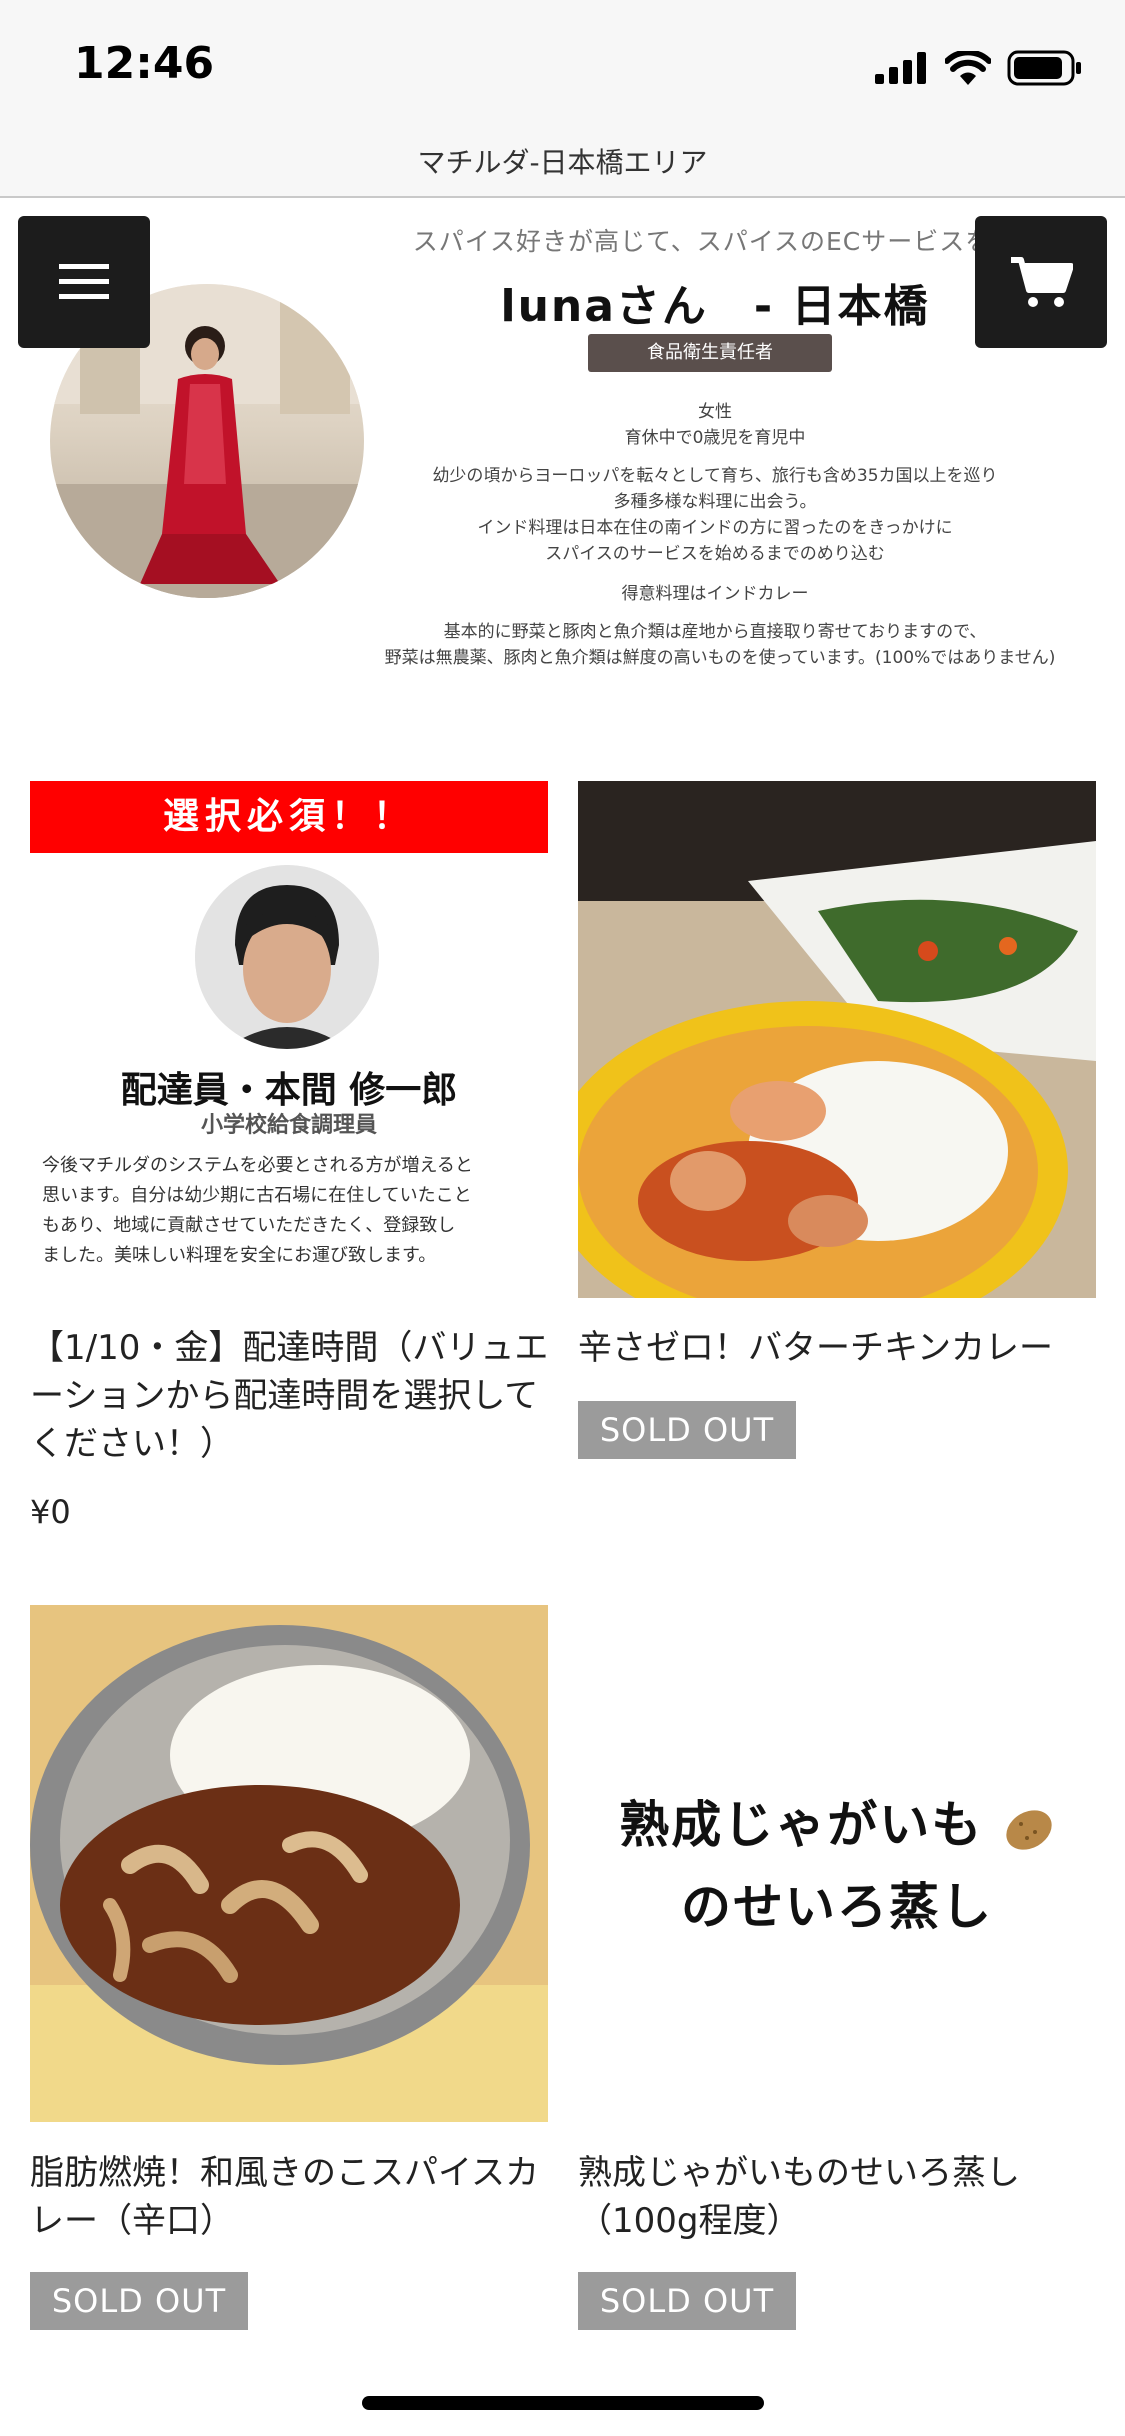 The image size is (1125, 2436). Describe the element at coordinates (837, 1863) in the screenshot. I see `product-image-potato: 熟成じゃがいも のせいろ蒸し` at that location.